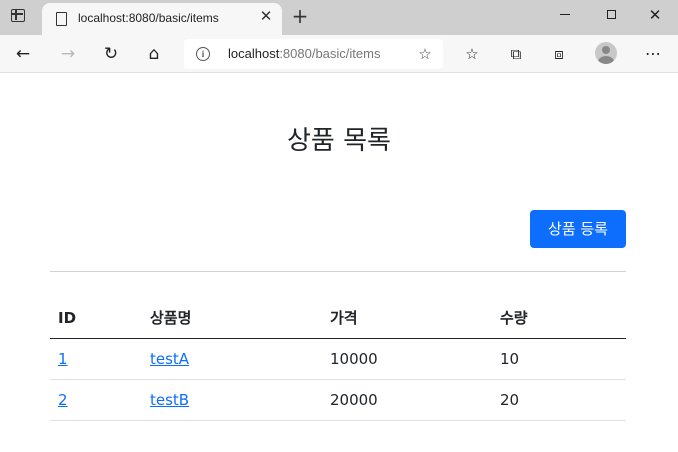  What do you see at coordinates (606, 53) in the screenshot?
I see `avatar-icon` at bounding box center [606, 53].